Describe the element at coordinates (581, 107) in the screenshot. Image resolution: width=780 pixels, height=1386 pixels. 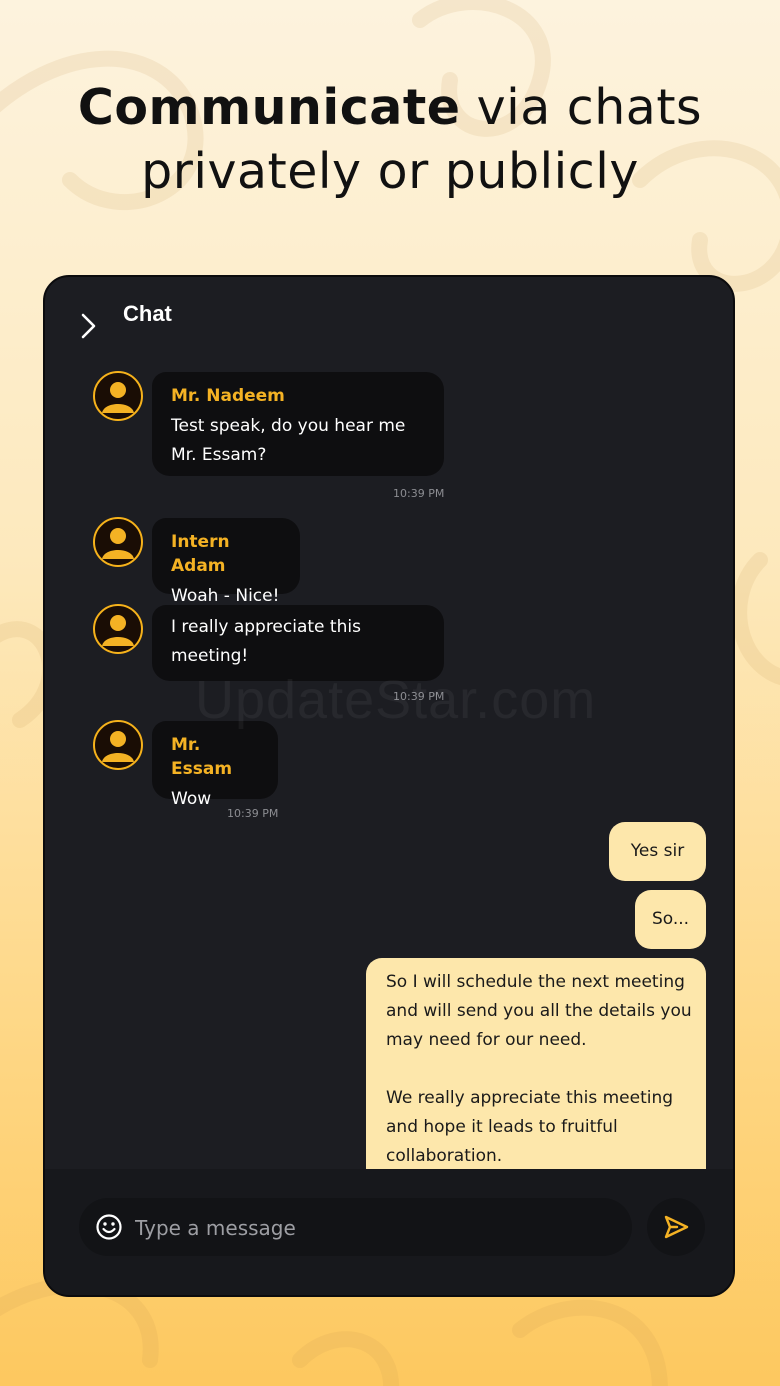
I see `headline-rest: via chats` at that location.